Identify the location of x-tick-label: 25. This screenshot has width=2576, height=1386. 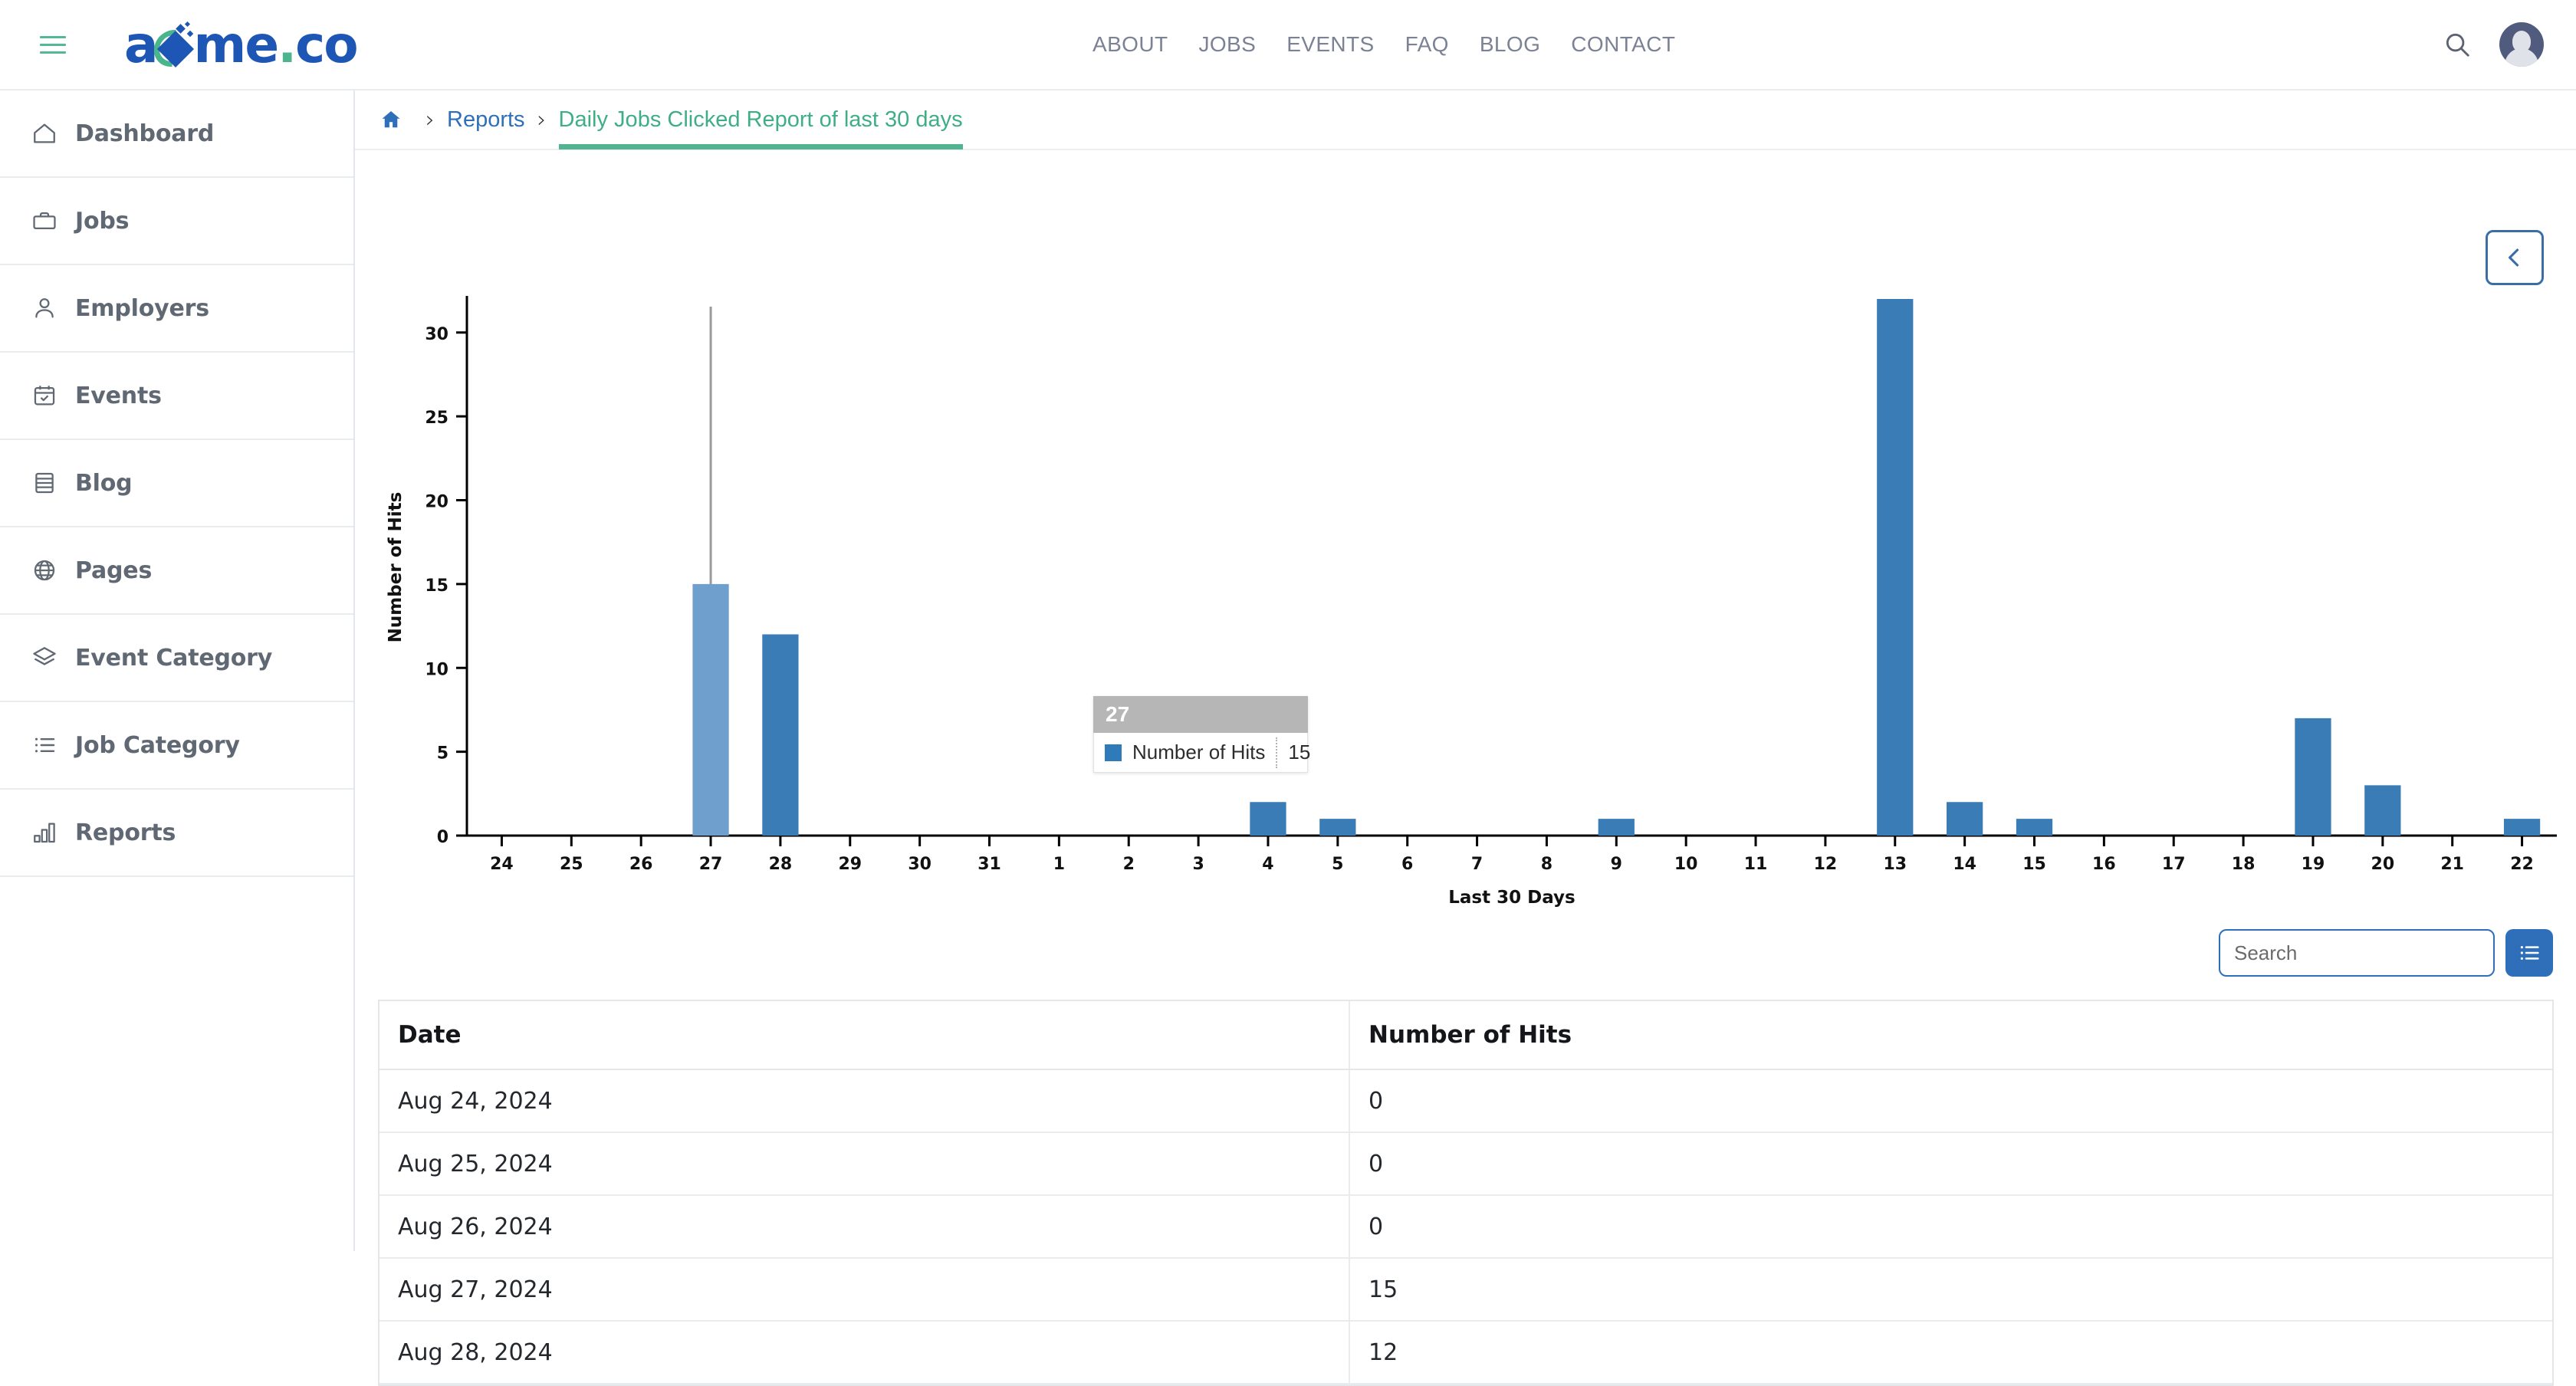
(571, 865).